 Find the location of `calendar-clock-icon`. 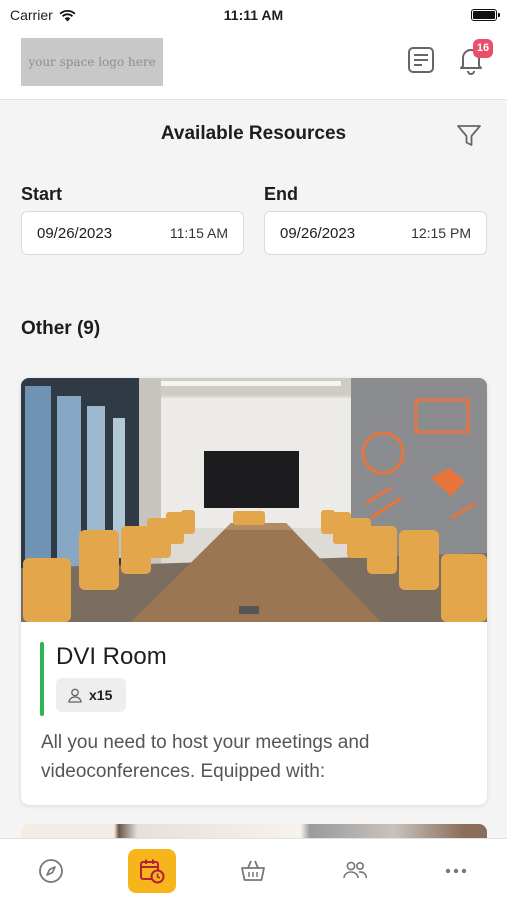

calendar-clock-icon is located at coordinates (152, 871).